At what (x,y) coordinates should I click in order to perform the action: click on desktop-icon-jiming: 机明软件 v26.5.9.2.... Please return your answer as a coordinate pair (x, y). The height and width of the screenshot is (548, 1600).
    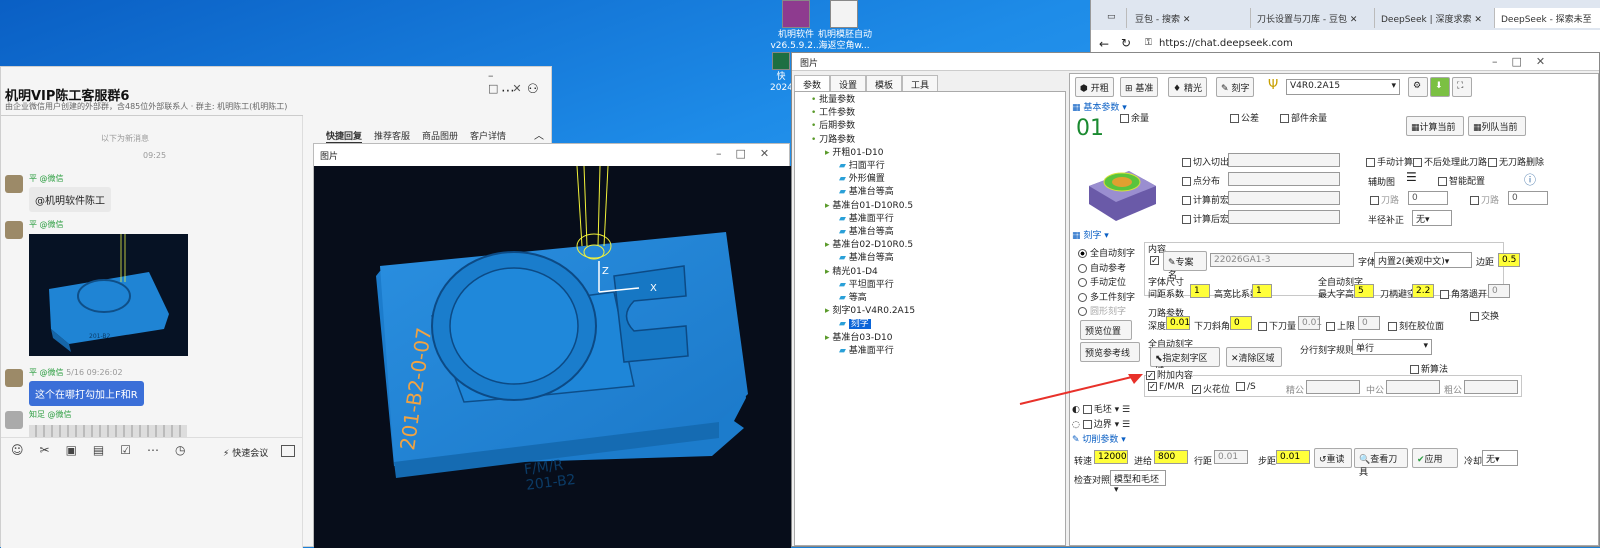
    Looking at the image, I should click on (796, 26).